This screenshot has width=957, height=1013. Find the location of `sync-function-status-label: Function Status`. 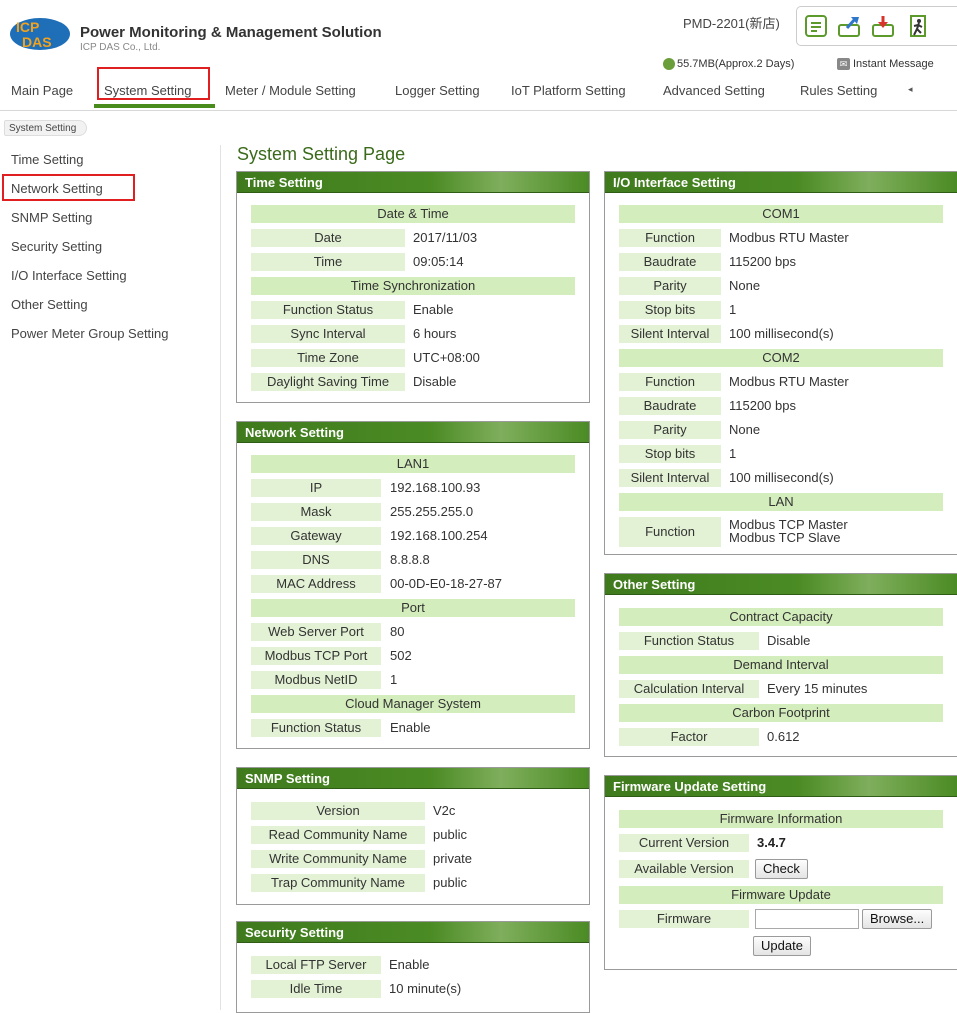

sync-function-status-label: Function Status is located at coordinates (328, 310).